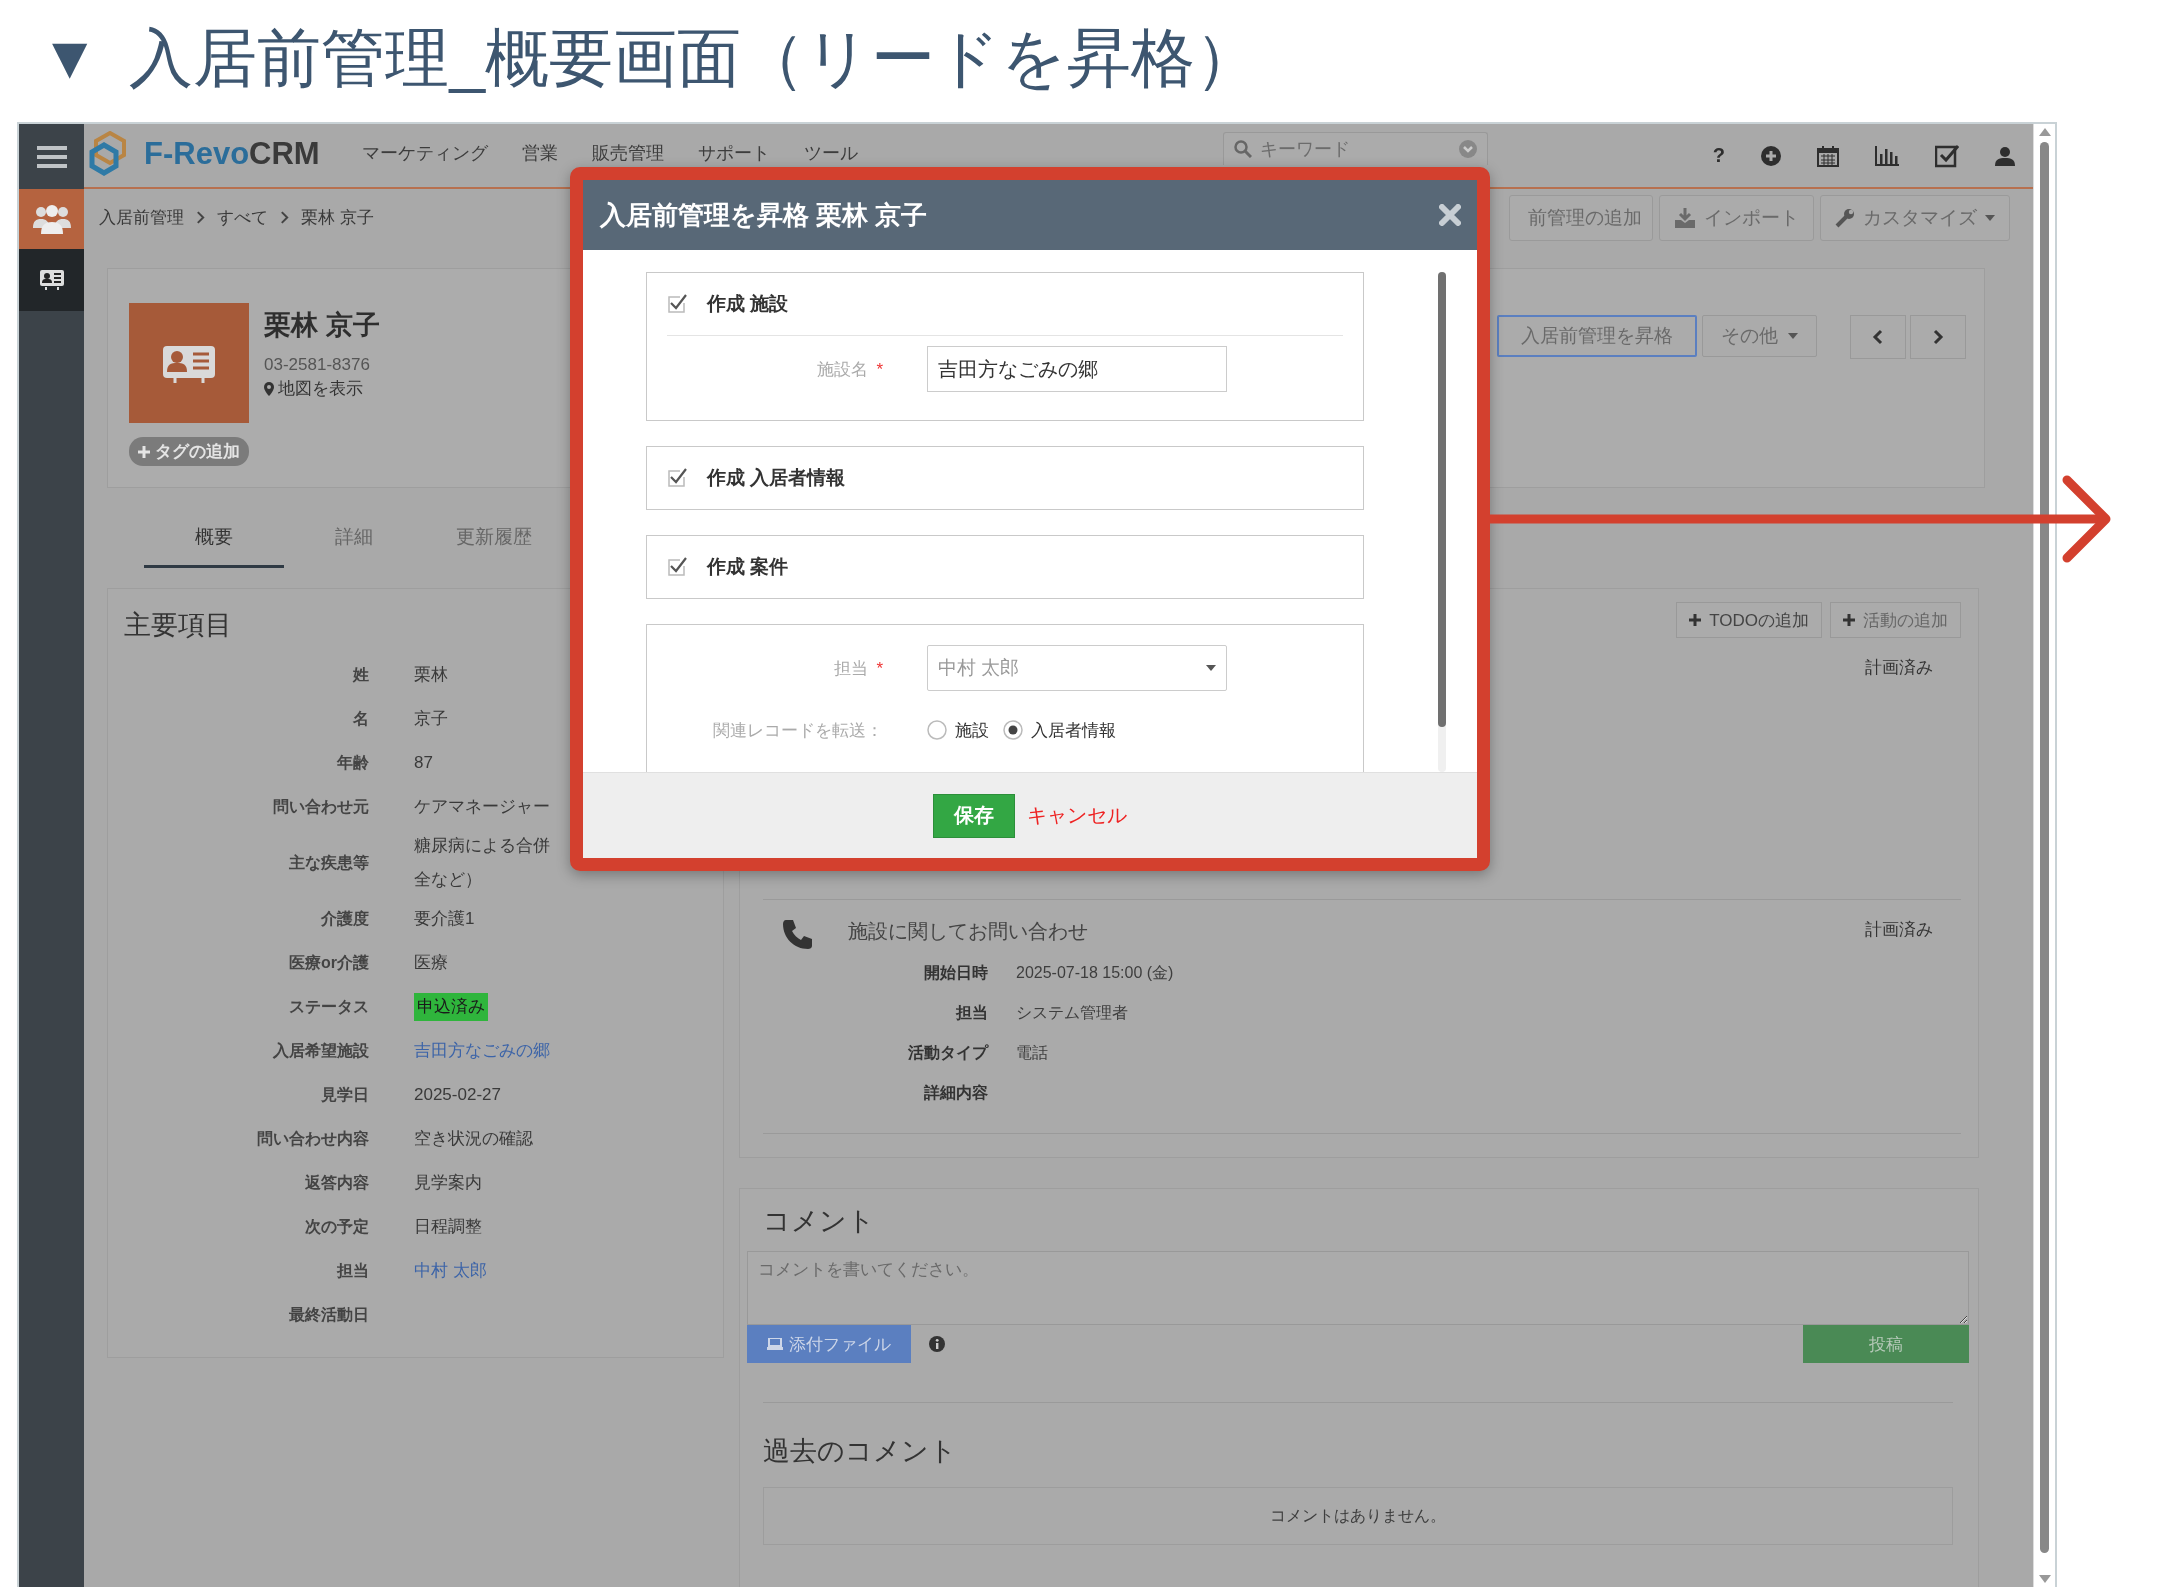 The image size is (2161, 1587). I want to click on field-label: 返答内容, so click(336, 1182).